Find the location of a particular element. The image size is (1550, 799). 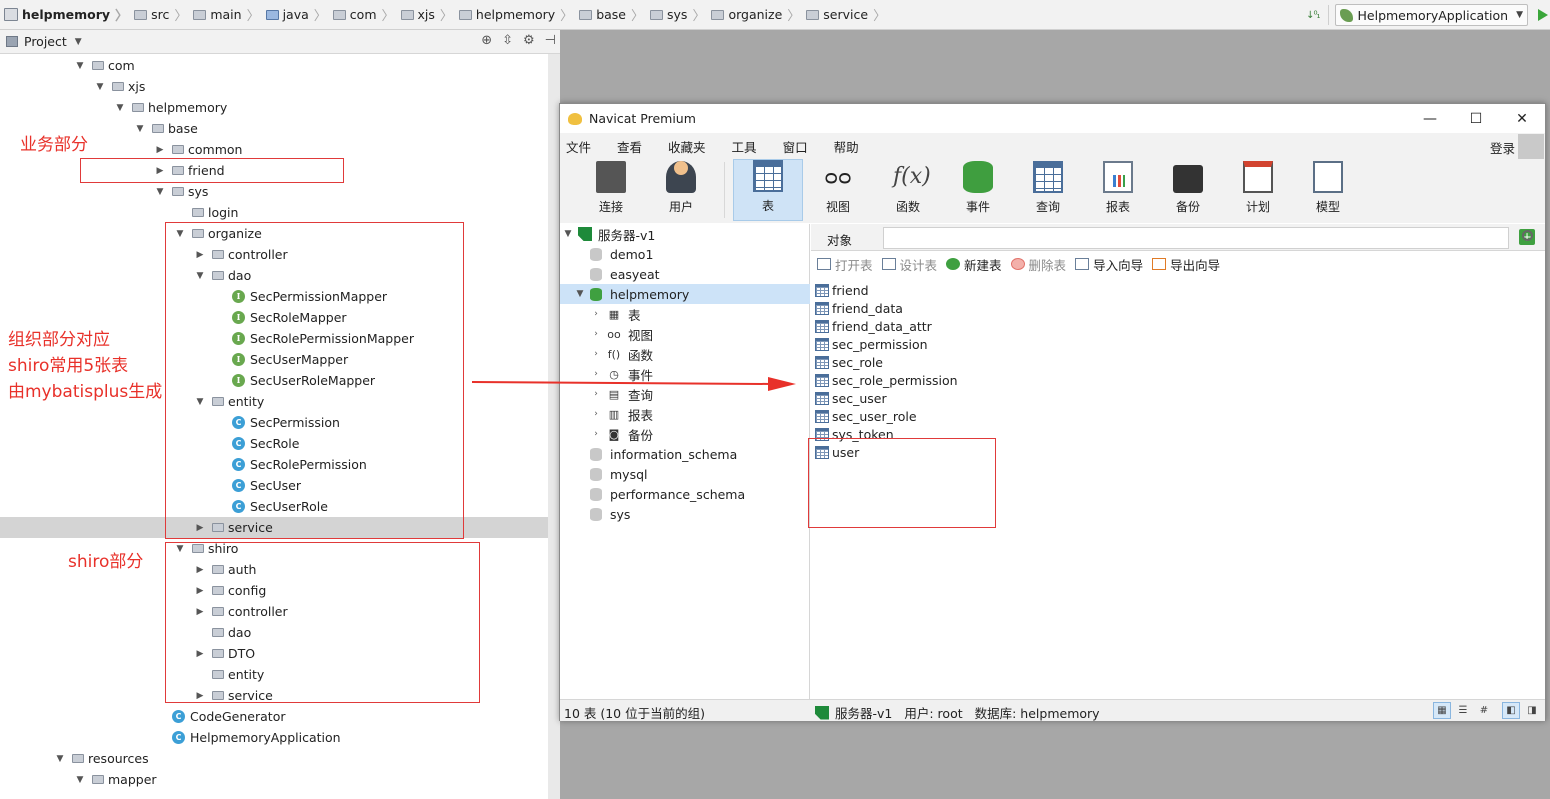

connection-tree-row: performance_schema is located at coordinates (685, 494).